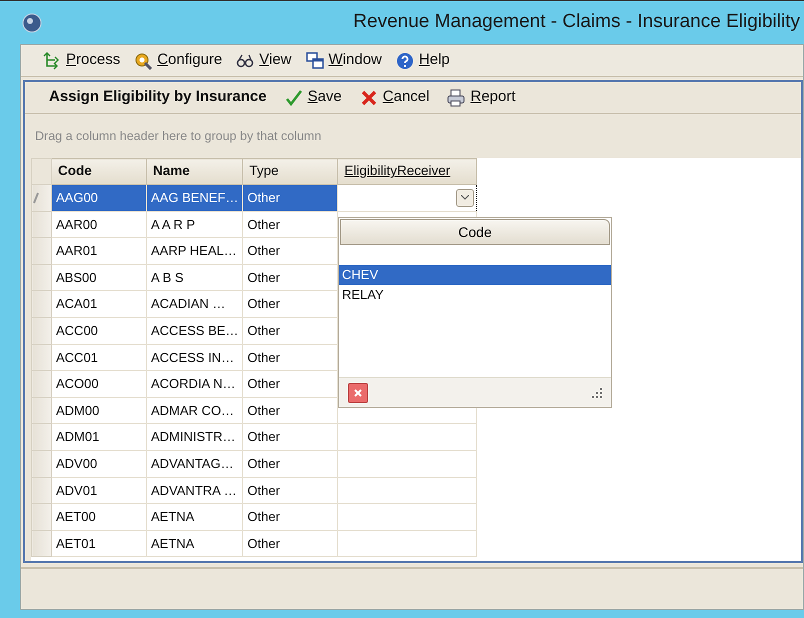 This screenshot has height=618, width=804. Describe the element at coordinates (475, 295) in the screenshot. I see `dropdown-option: RELAY` at that location.